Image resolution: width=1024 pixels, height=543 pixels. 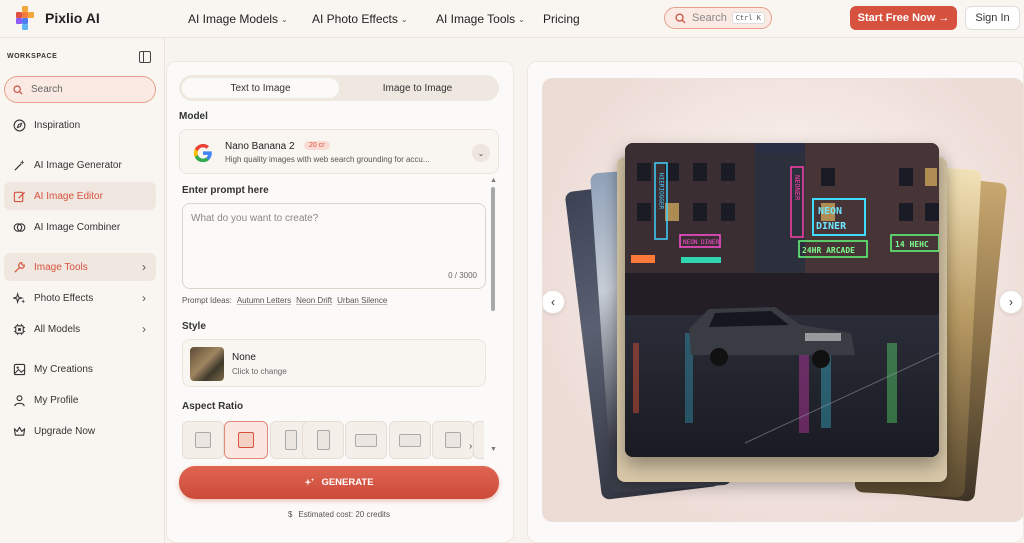 What do you see at coordinates (701, 242) in the screenshot?
I see `svg-text: NEON DINER` at bounding box center [701, 242].